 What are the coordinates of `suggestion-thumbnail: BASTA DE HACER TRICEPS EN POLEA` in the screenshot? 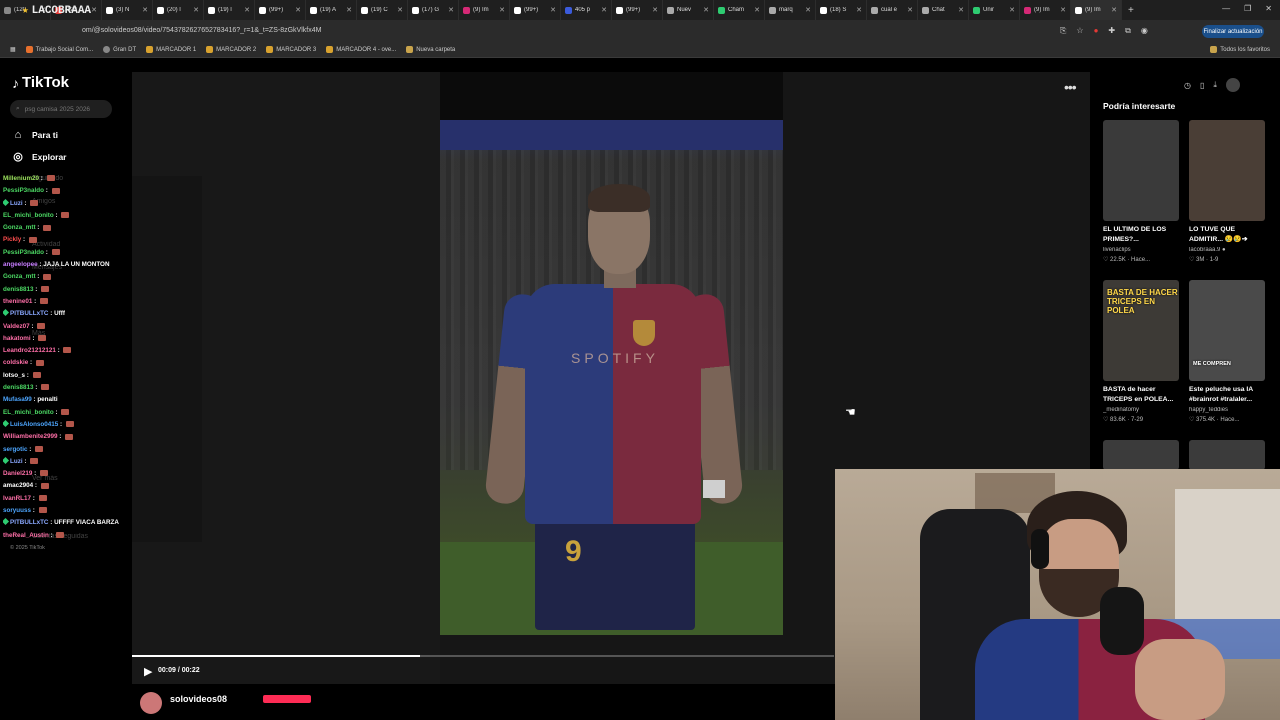 It's located at (1141, 330).